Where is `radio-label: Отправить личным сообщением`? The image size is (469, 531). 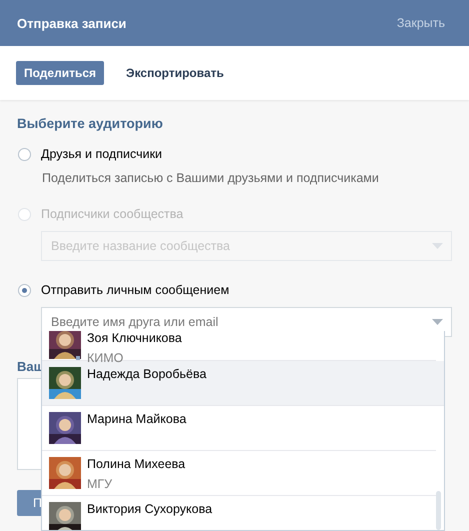
radio-label: Отправить личным сообщением is located at coordinates (135, 290).